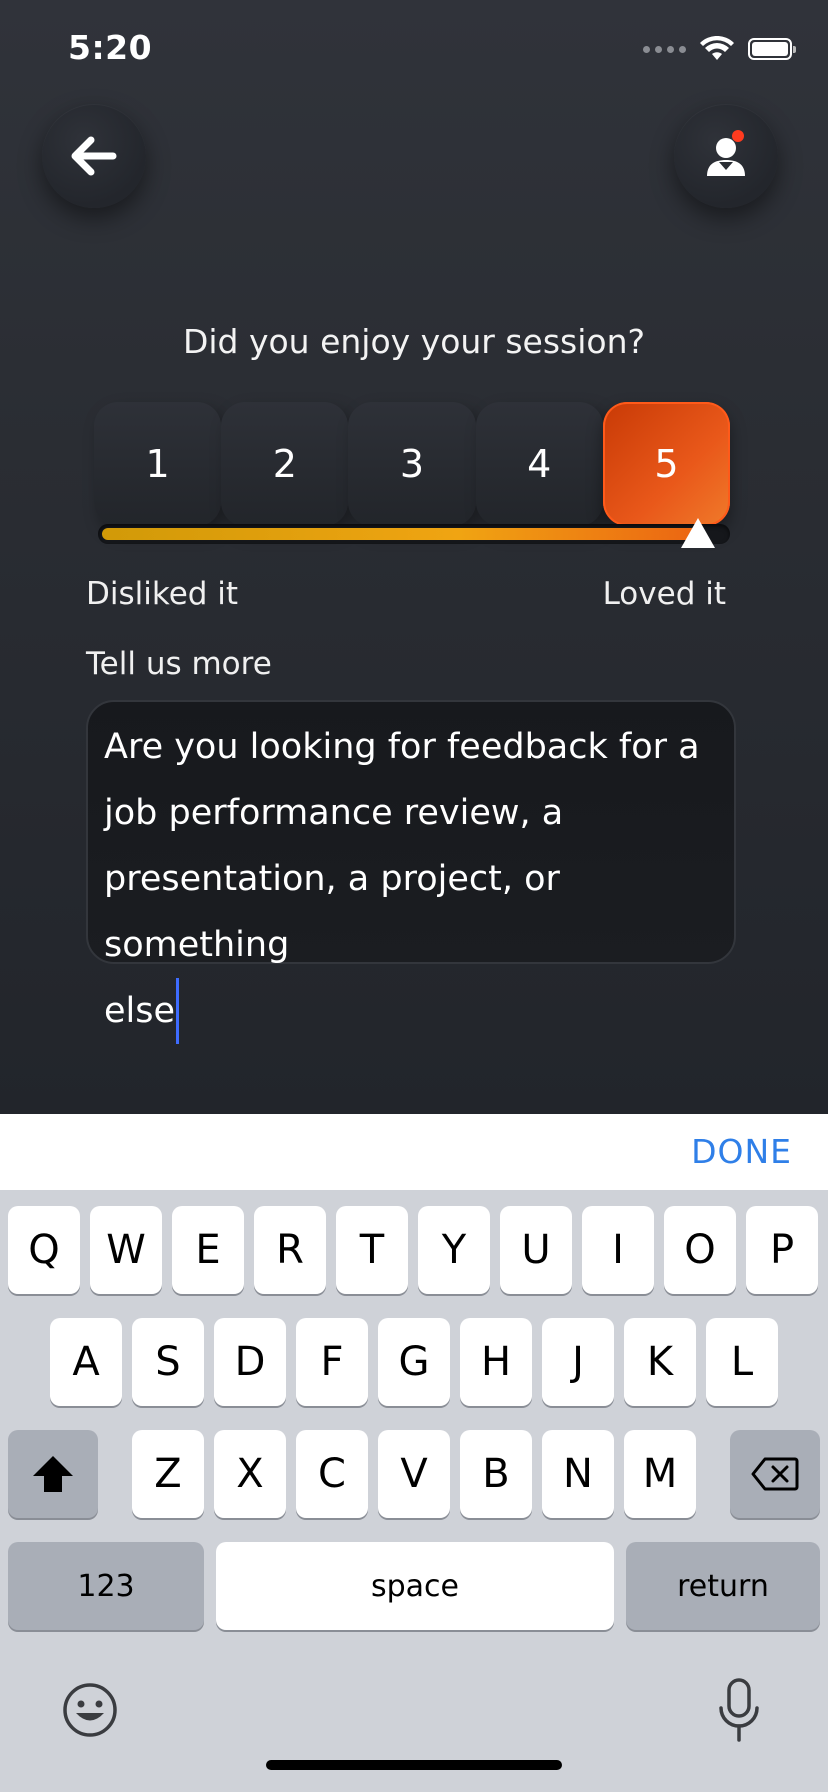  What do you see at coordinates (660, 1474) in the screenshot?
I see `key-m: M` at bounding box center [660, 1474].